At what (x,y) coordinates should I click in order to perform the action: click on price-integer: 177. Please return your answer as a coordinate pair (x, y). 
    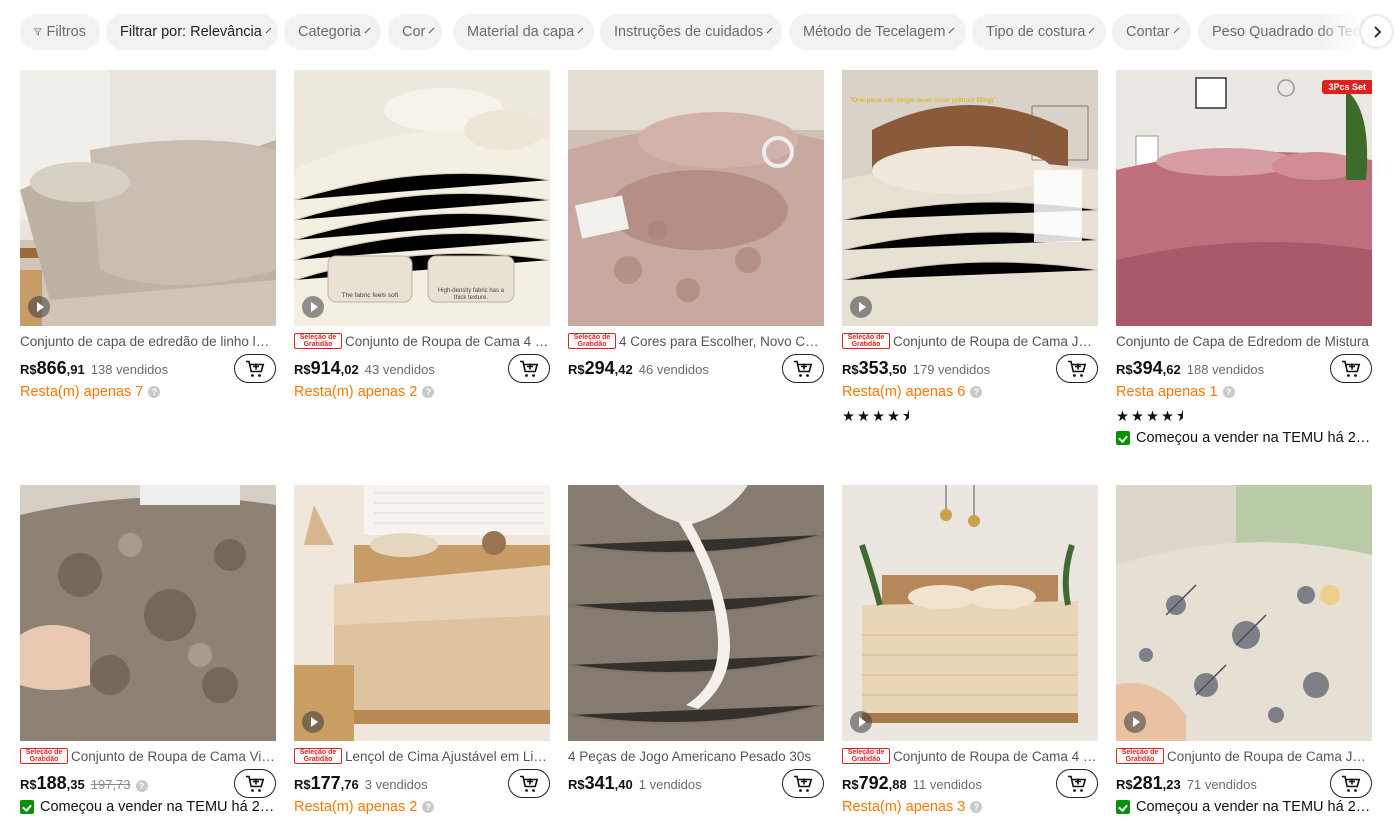
    Looking at the image, I should click on (325, 783).